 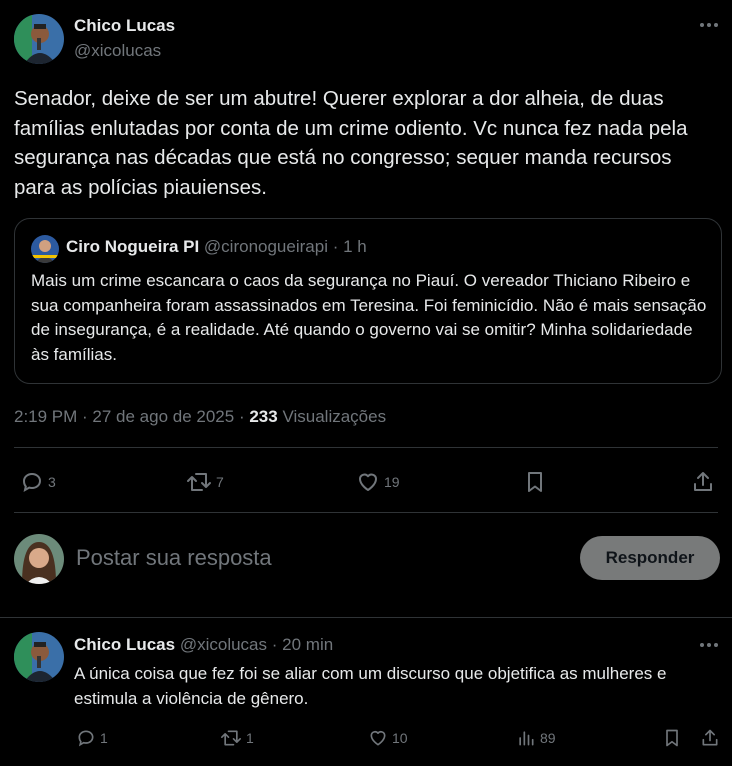 What do you see at coordinates (129, 416) in the screenshot?
I see `tweet-timestamp: 2:19 PM · 27 de ago de 2025 ·` at bounding box center [129, 416].